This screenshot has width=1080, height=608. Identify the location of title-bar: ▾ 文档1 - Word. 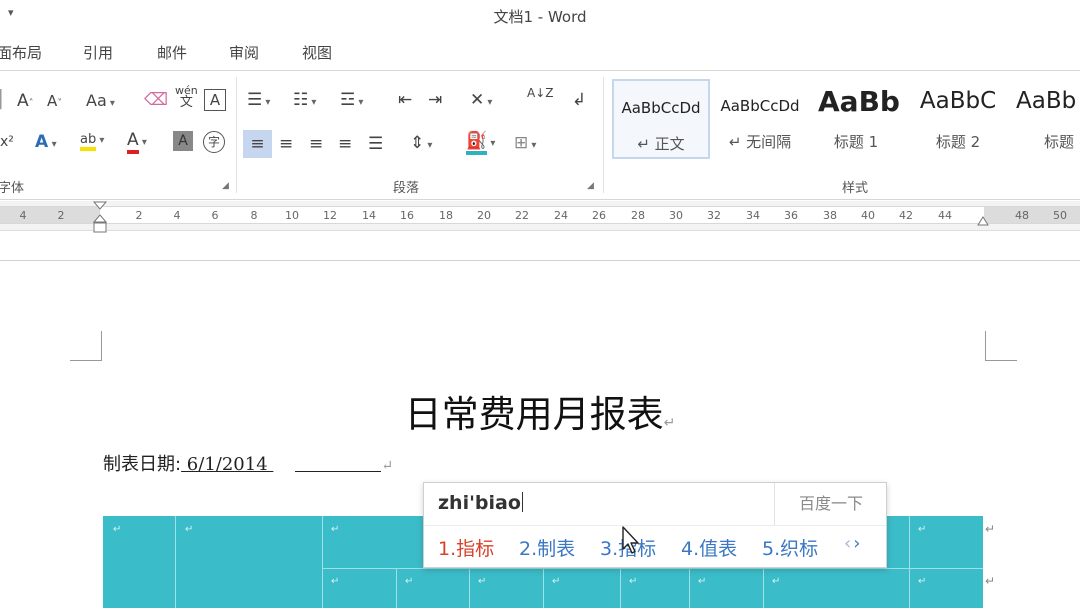
(540, 17).